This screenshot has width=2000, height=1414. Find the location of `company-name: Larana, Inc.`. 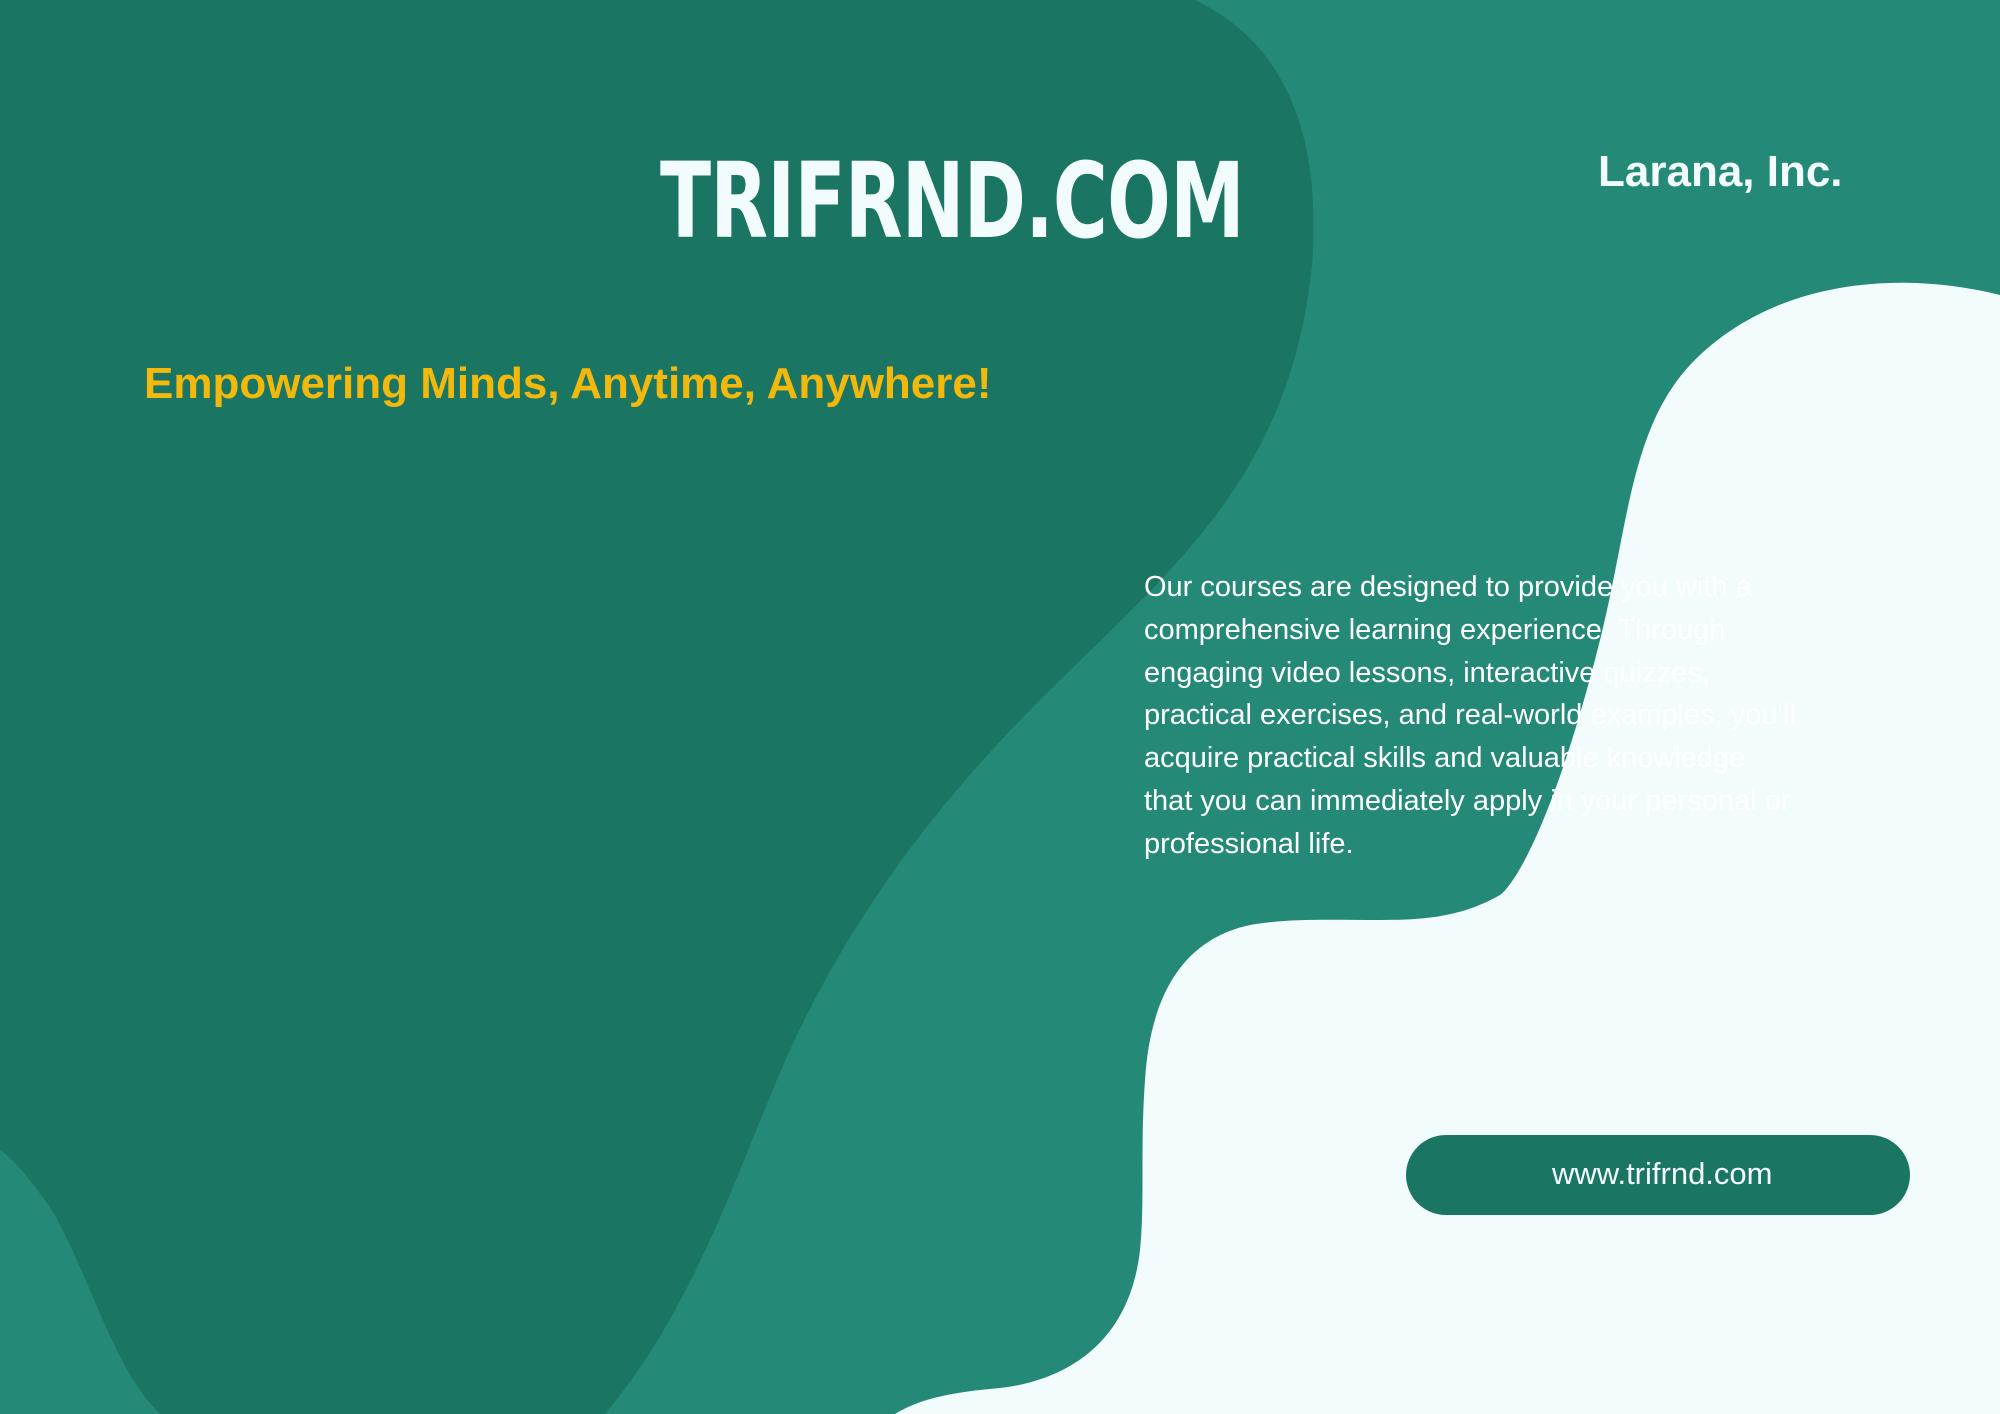

company-name: Larana, Inc. is located at coordinates (1720, 171).